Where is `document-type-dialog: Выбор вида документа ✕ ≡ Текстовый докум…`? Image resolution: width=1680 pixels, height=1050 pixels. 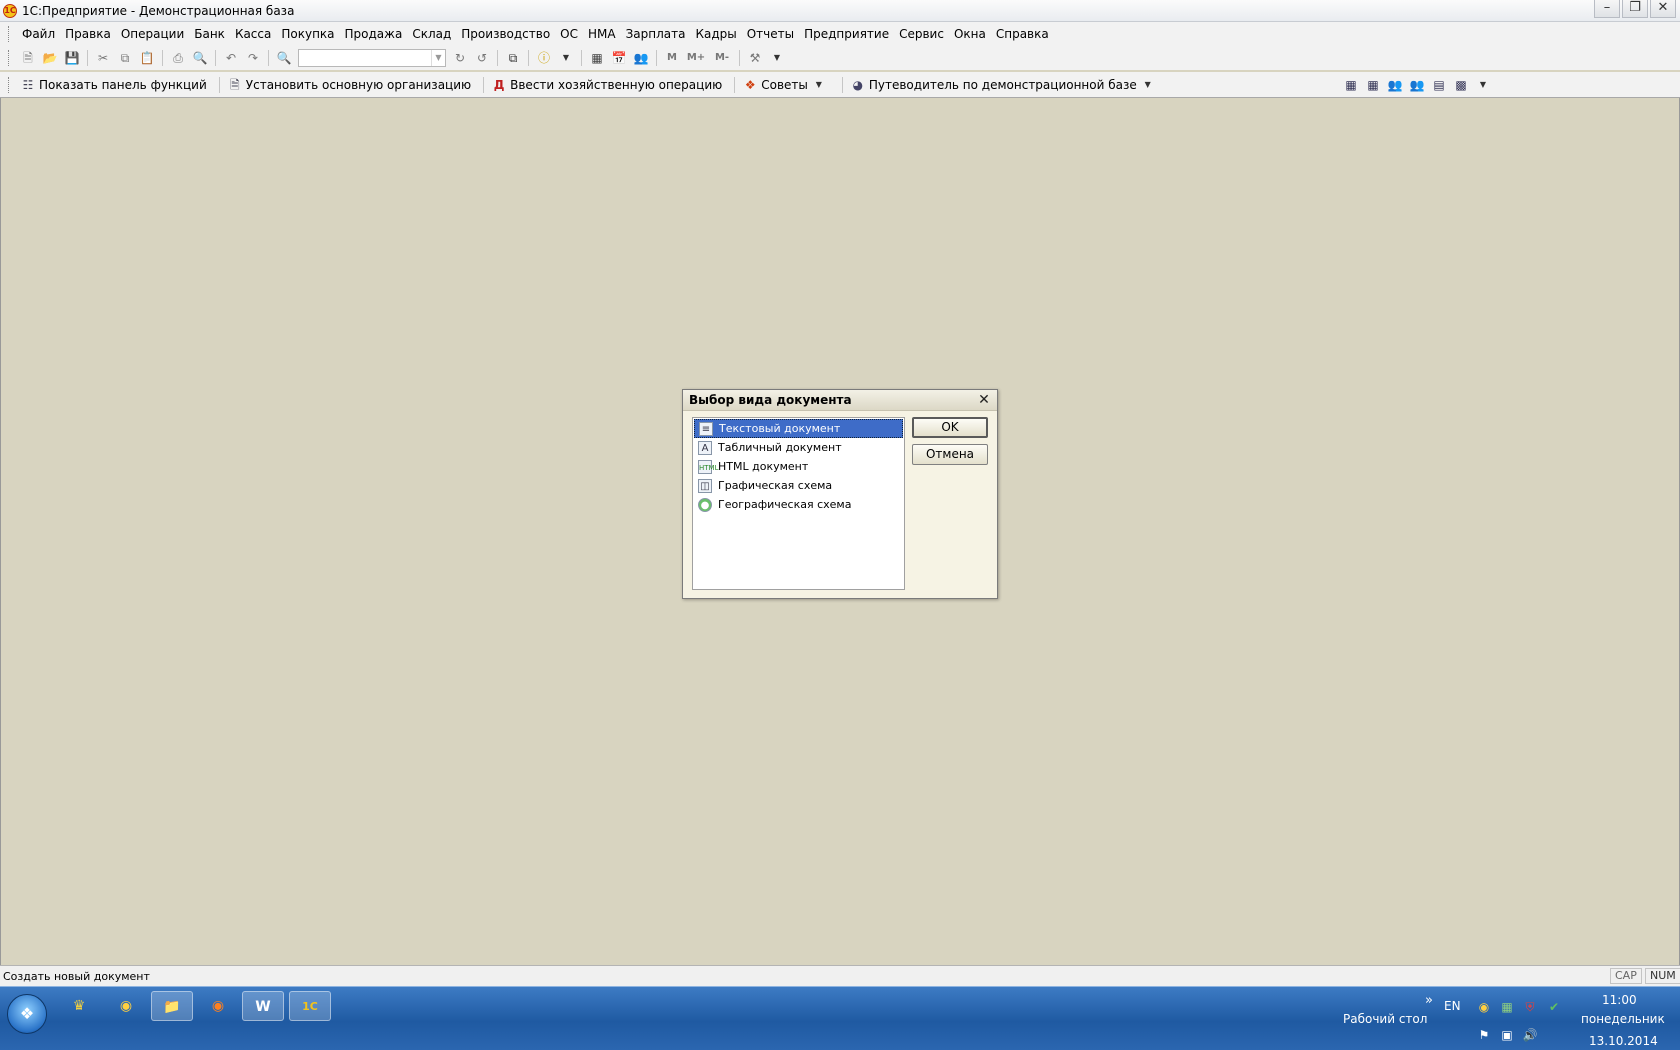 document-type-dialog: Выбор вида документа ✕ ≡ Текстовый докум… is located at coordinates (840, 494).